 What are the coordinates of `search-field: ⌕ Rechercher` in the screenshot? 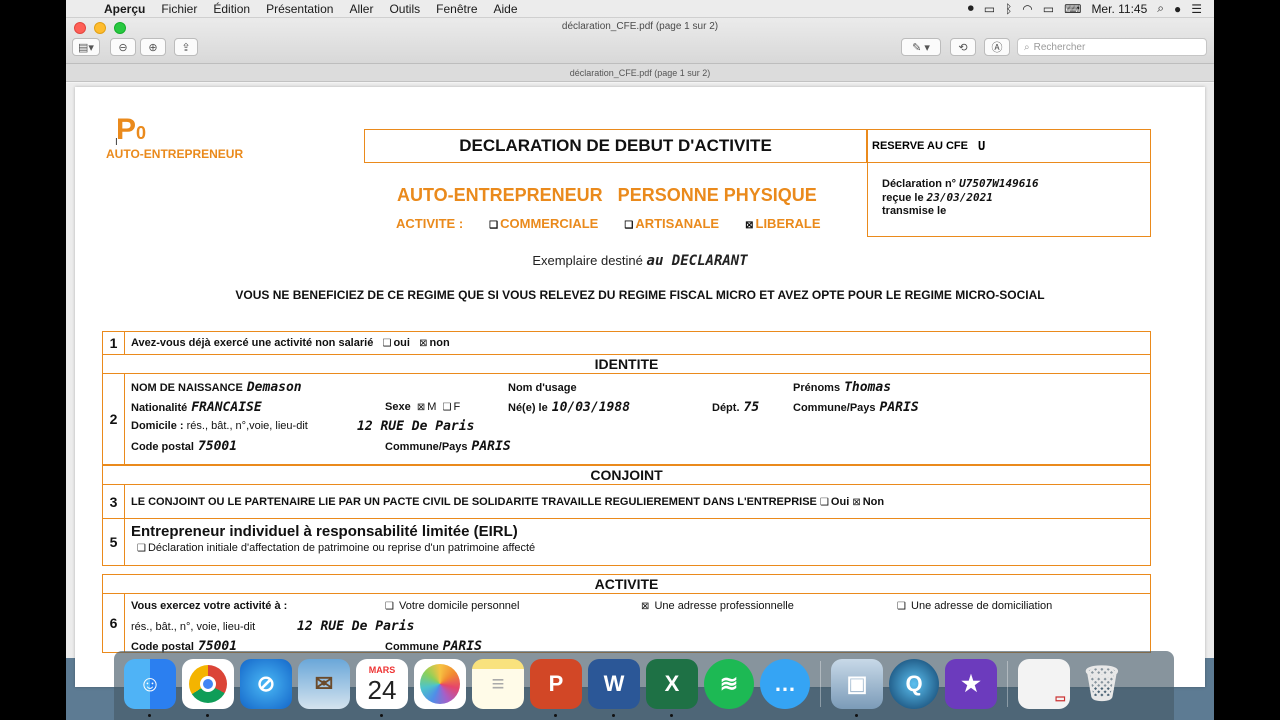 It's located at (1112, 47).